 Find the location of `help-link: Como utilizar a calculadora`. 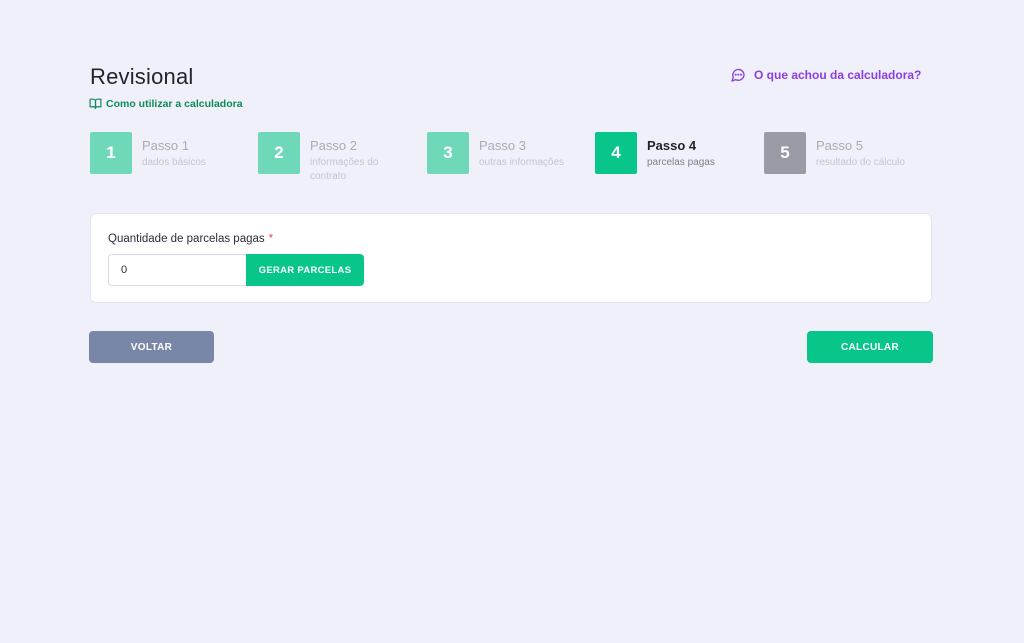

help-link: Como utilizar a calculadora is located at coordinates (166, 103).